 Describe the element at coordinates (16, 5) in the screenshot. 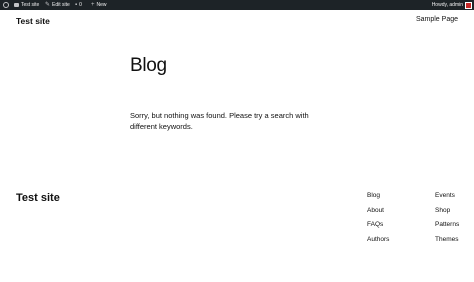

I see `home-icon` at that location.